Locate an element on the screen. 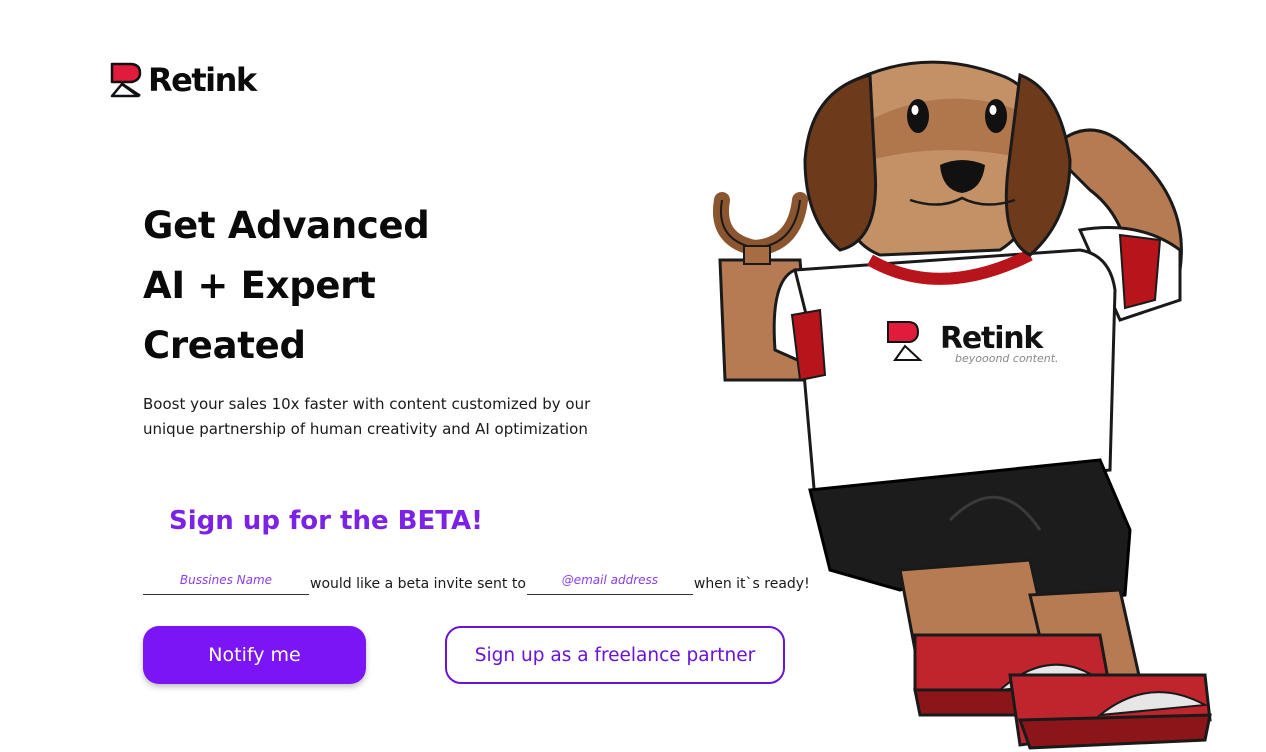 The height and width of the screenshot is (752, 1266). retink-logo: Retink is located at coordinates (183, 80).